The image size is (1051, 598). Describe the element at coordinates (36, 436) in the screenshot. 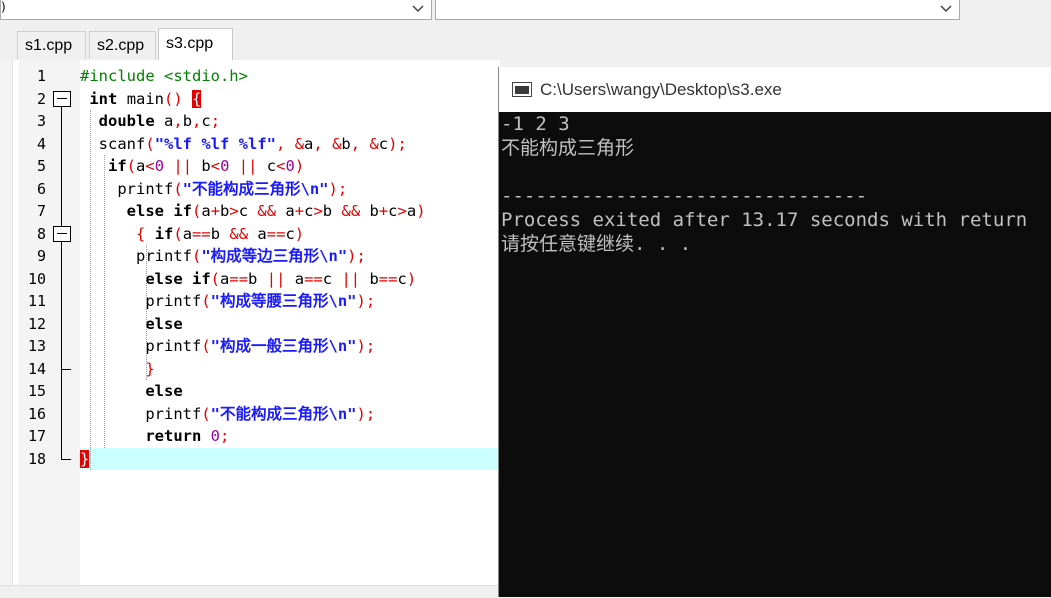

I see `line-number: 17` at that location.